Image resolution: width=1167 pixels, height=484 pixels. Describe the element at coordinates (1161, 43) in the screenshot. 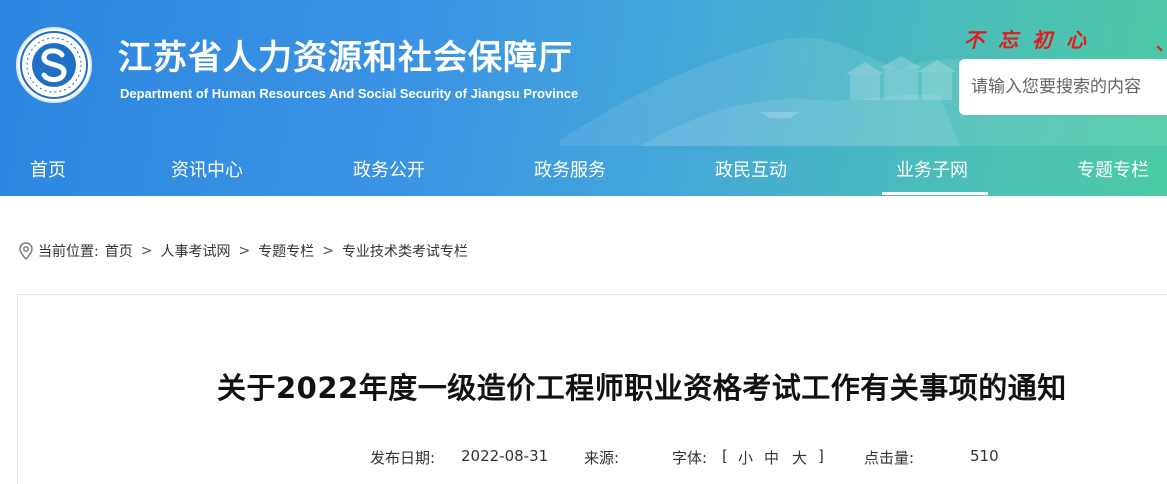

I see `slogan-tail: 、` at that location.